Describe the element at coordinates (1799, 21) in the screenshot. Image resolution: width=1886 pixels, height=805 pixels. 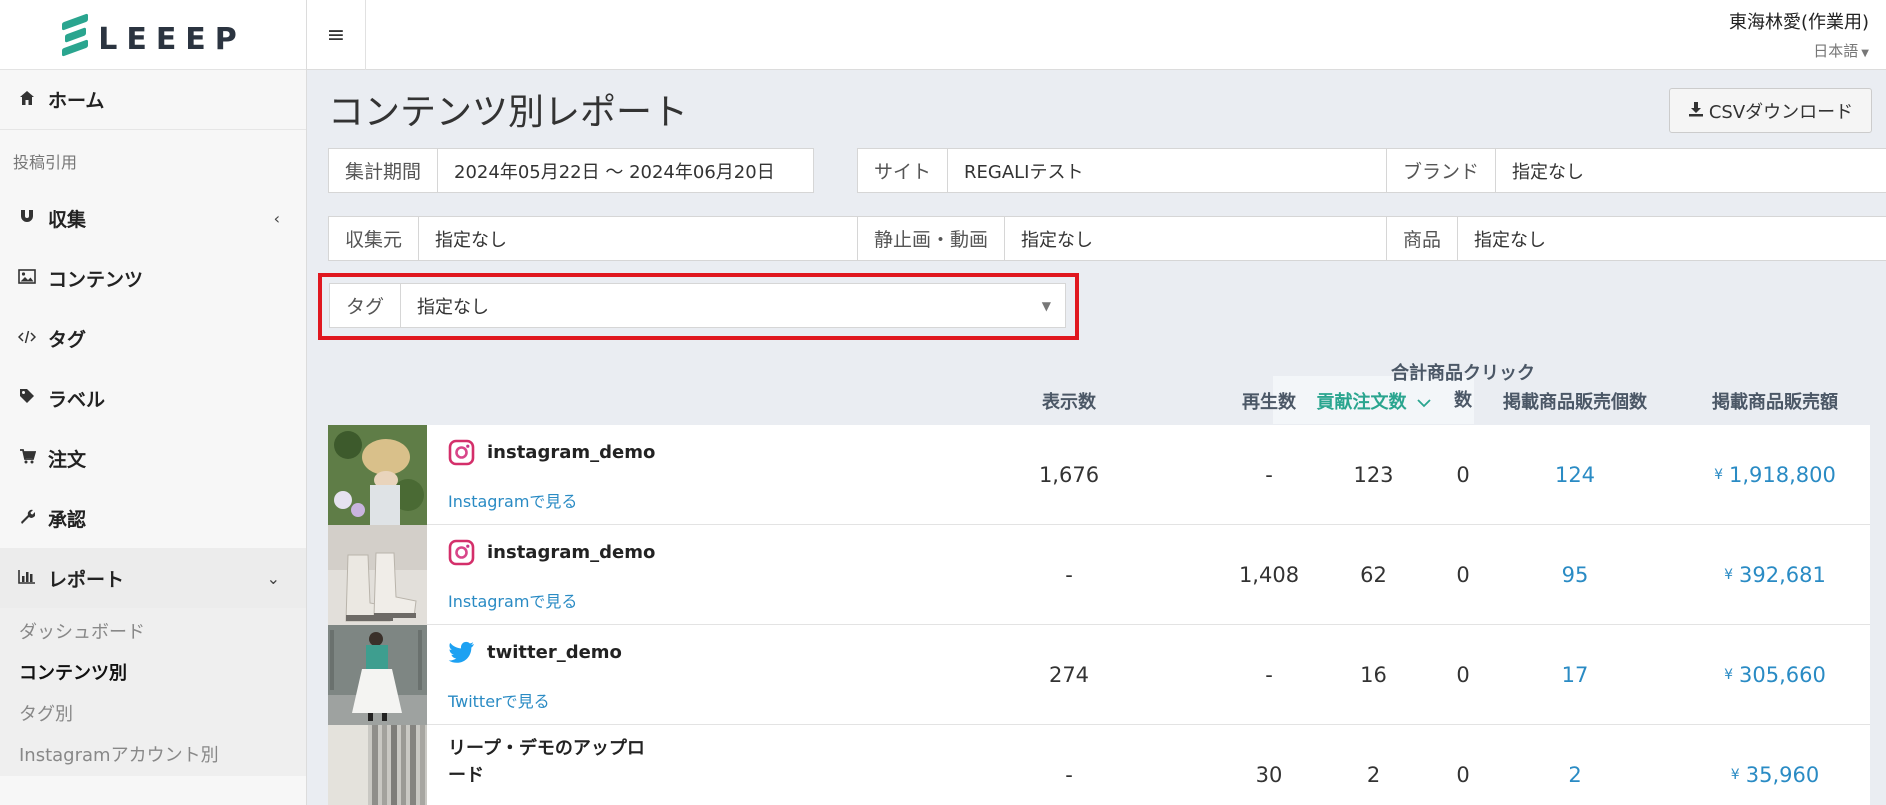
I see `user-name: 東海林愛(作業用)` at that location.